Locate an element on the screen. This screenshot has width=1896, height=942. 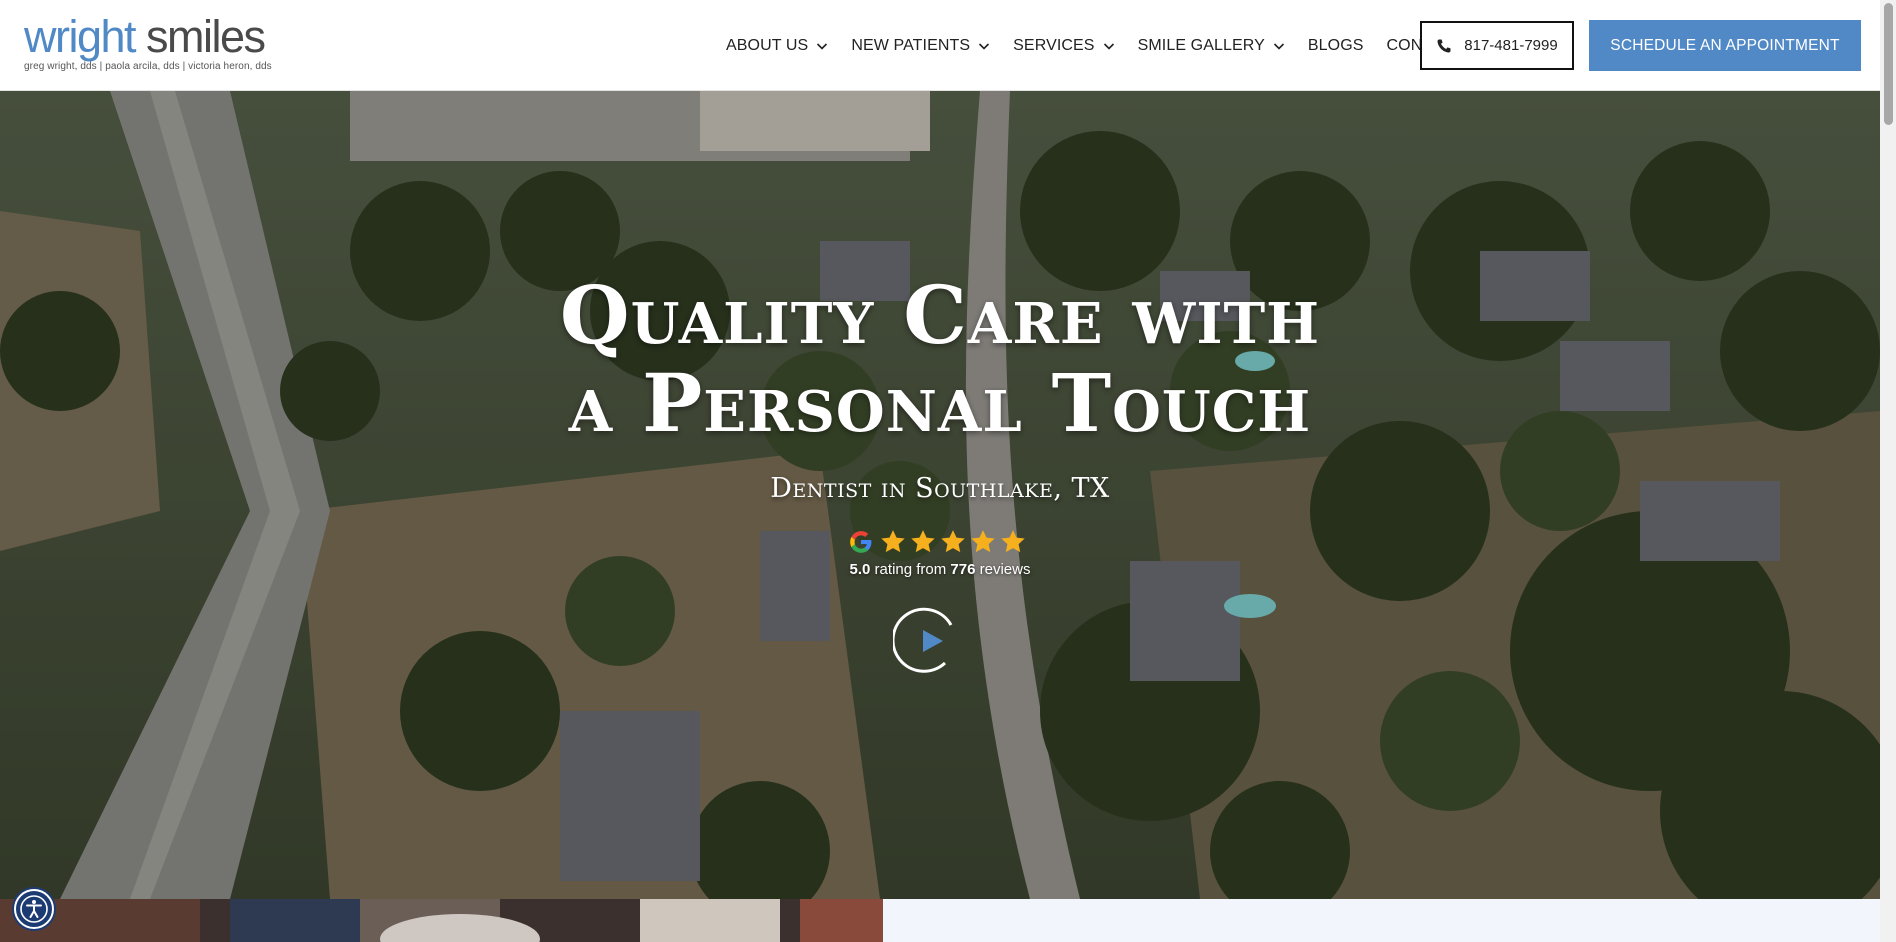
hero-title: Quality Care with a Personal Touch is located at coordinates (940, 359).